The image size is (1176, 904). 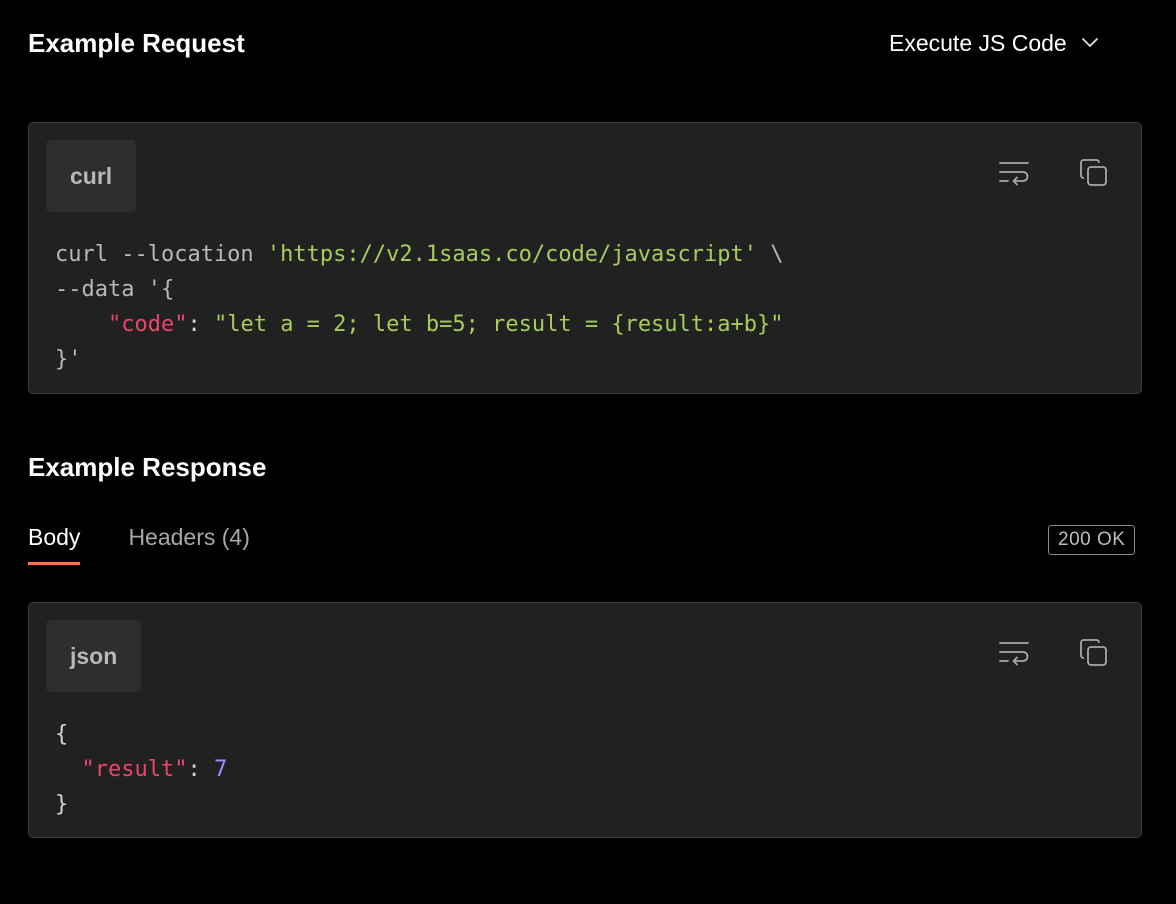 I want to click on code-token: }', so click(x=68, y=359).